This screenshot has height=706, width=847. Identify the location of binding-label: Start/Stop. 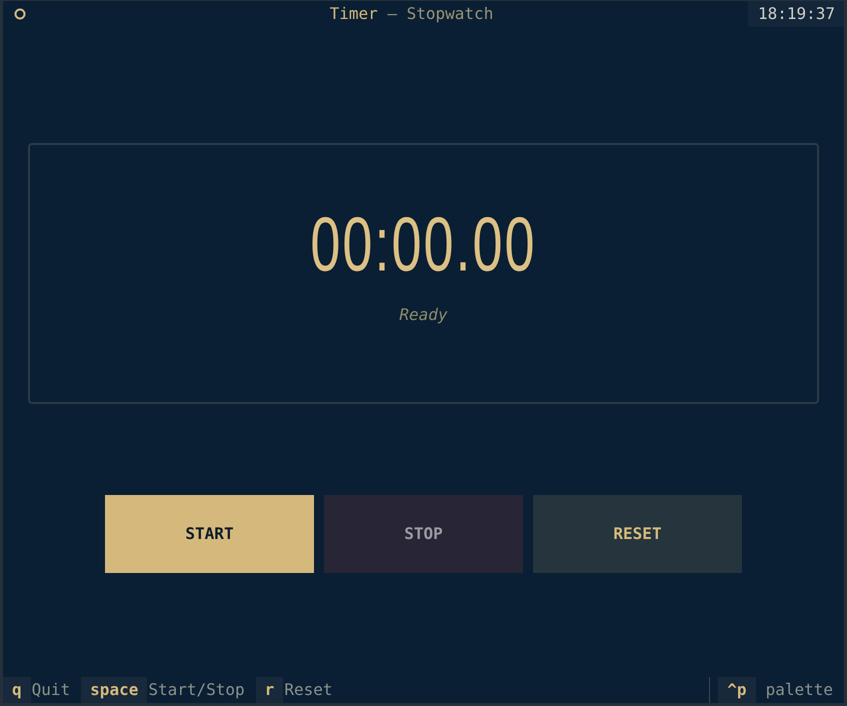
(201, 690).